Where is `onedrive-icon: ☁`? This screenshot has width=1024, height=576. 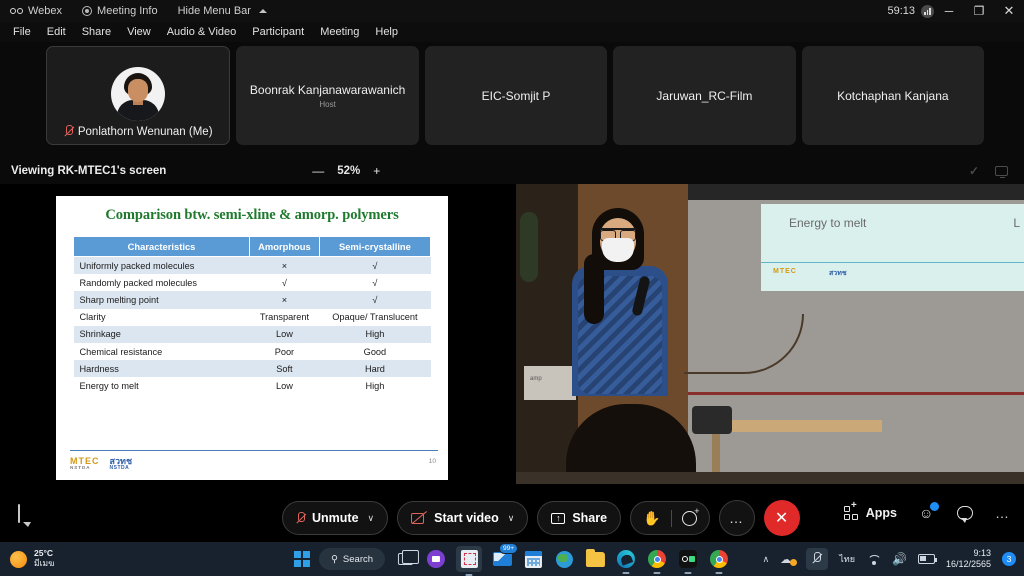 onedrive-icon: ☁ is located at coordinates (789, 559).